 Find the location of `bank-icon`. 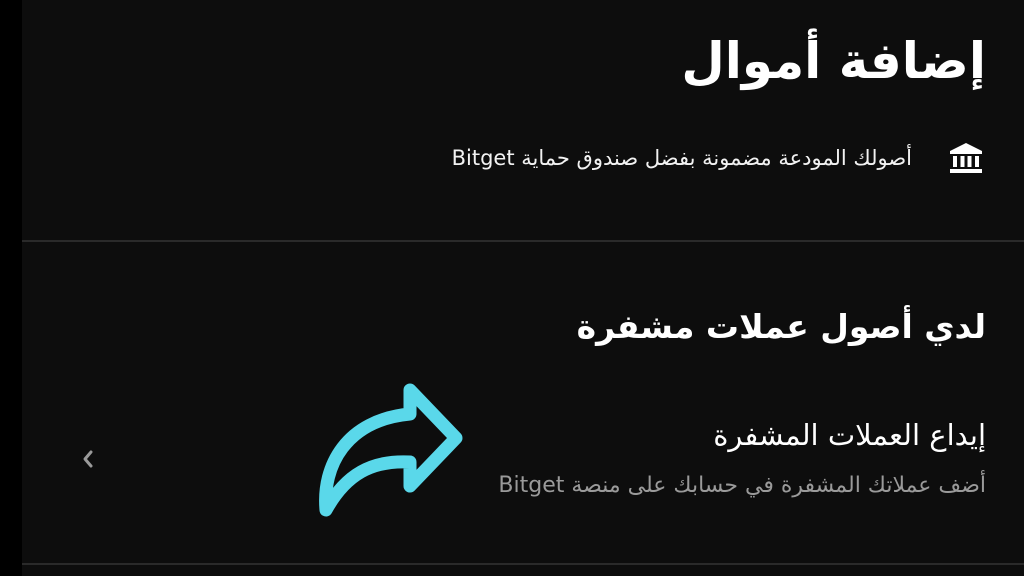

bank-icon is located at coordinates (966, 158).